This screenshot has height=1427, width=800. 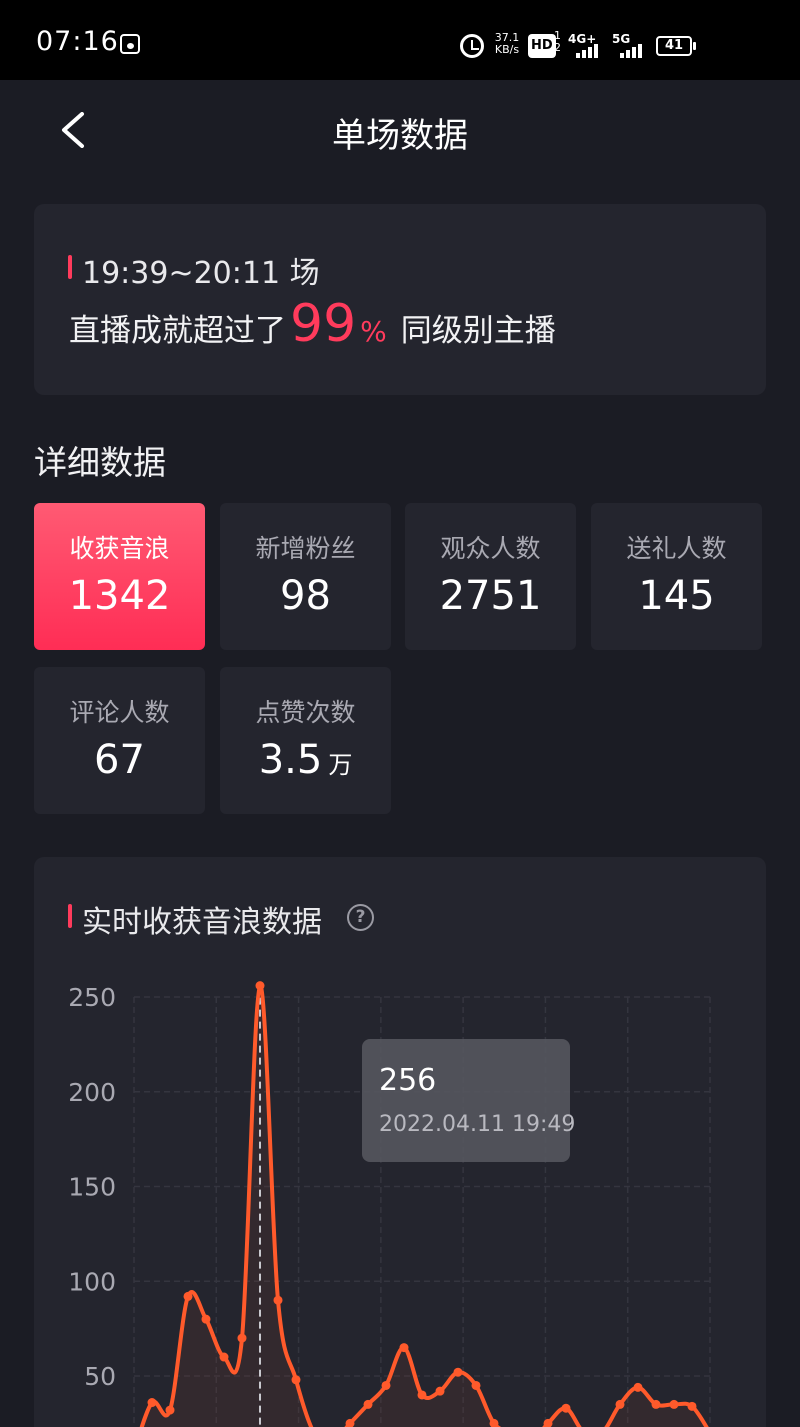 I want to click on summary-card: 19:39~20:11 场 直播成就超过了 99 % 同级别主播, so click(x=400, y=299).